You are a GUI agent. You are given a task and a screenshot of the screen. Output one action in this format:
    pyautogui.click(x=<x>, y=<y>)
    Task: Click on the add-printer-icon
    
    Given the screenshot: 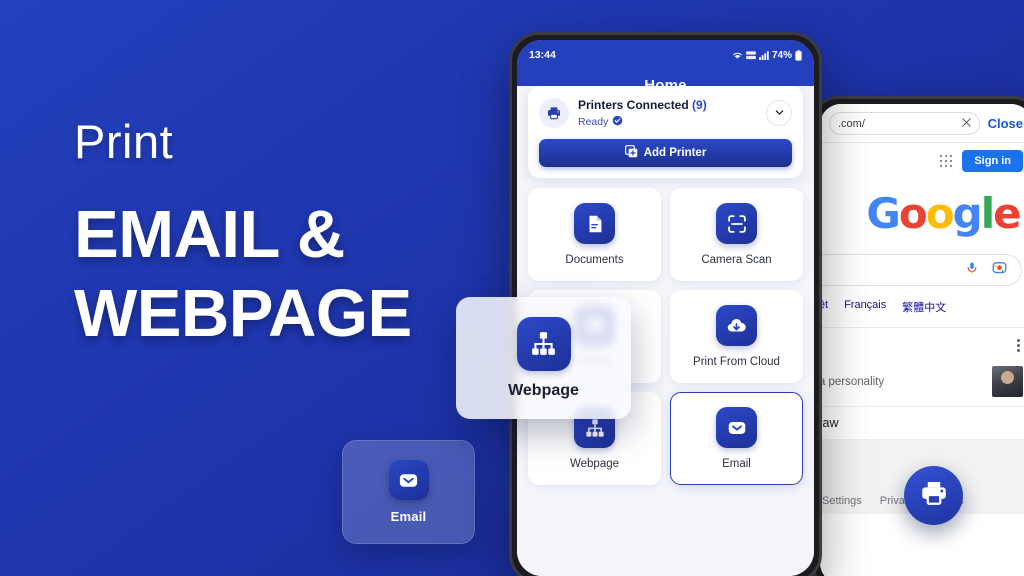 What is the action you would take?
    pyautogui.click(x=631, y=153)
    